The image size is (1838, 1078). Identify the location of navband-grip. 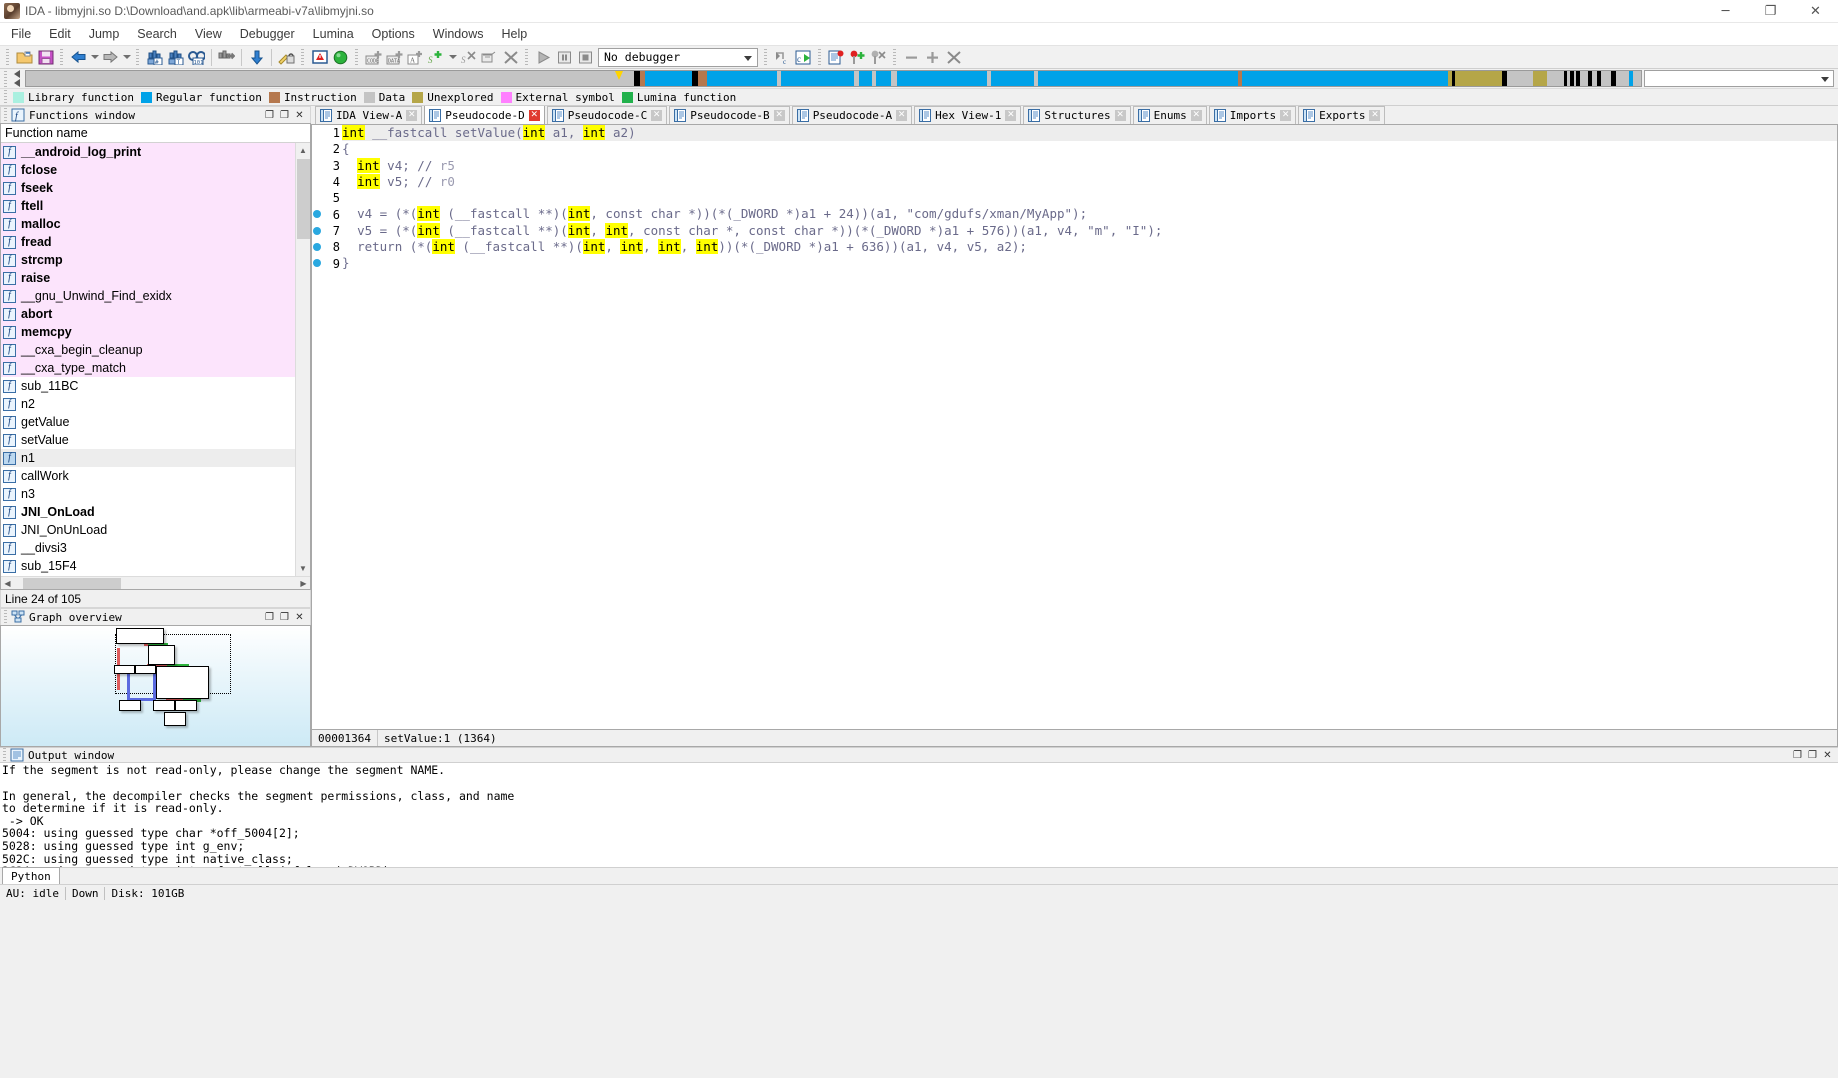
(6, 78).